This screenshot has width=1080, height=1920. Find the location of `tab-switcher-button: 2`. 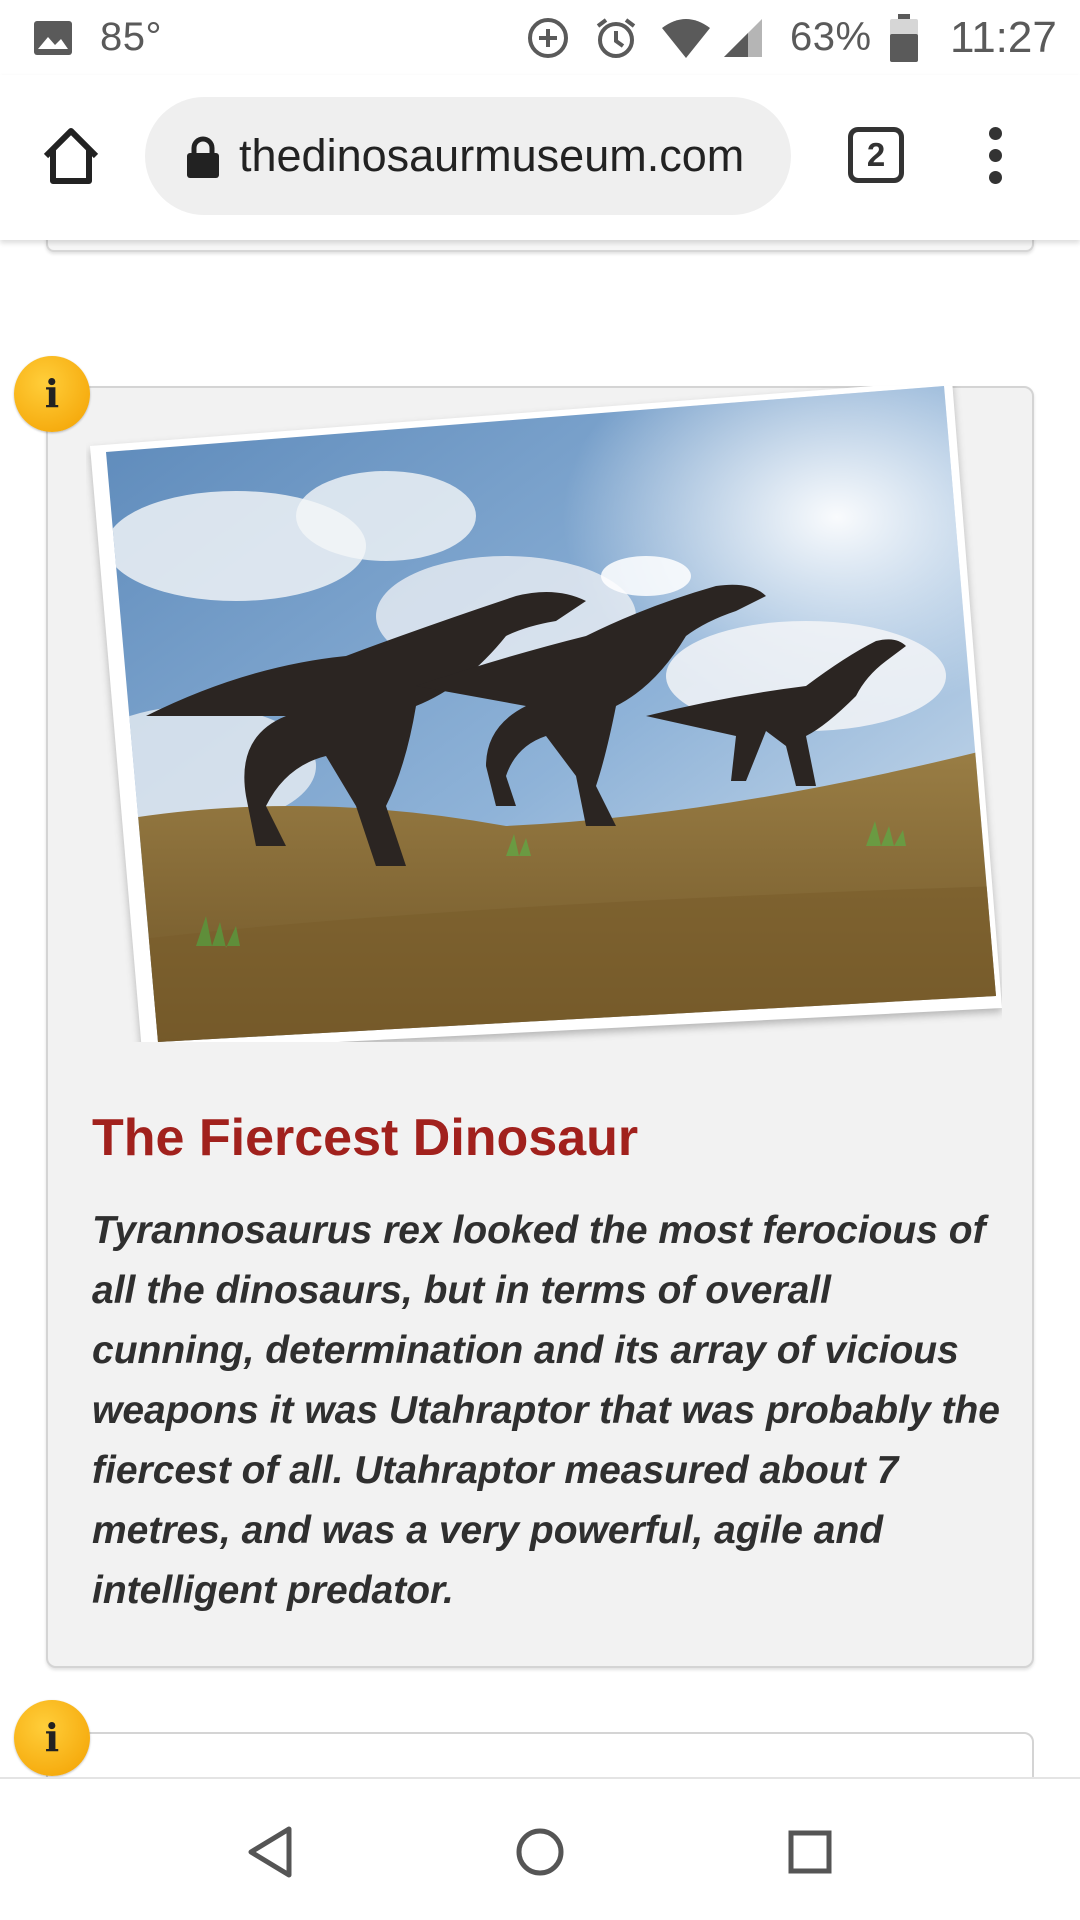

tab-switcher-button: 2 is located at coordinates (876, 155).